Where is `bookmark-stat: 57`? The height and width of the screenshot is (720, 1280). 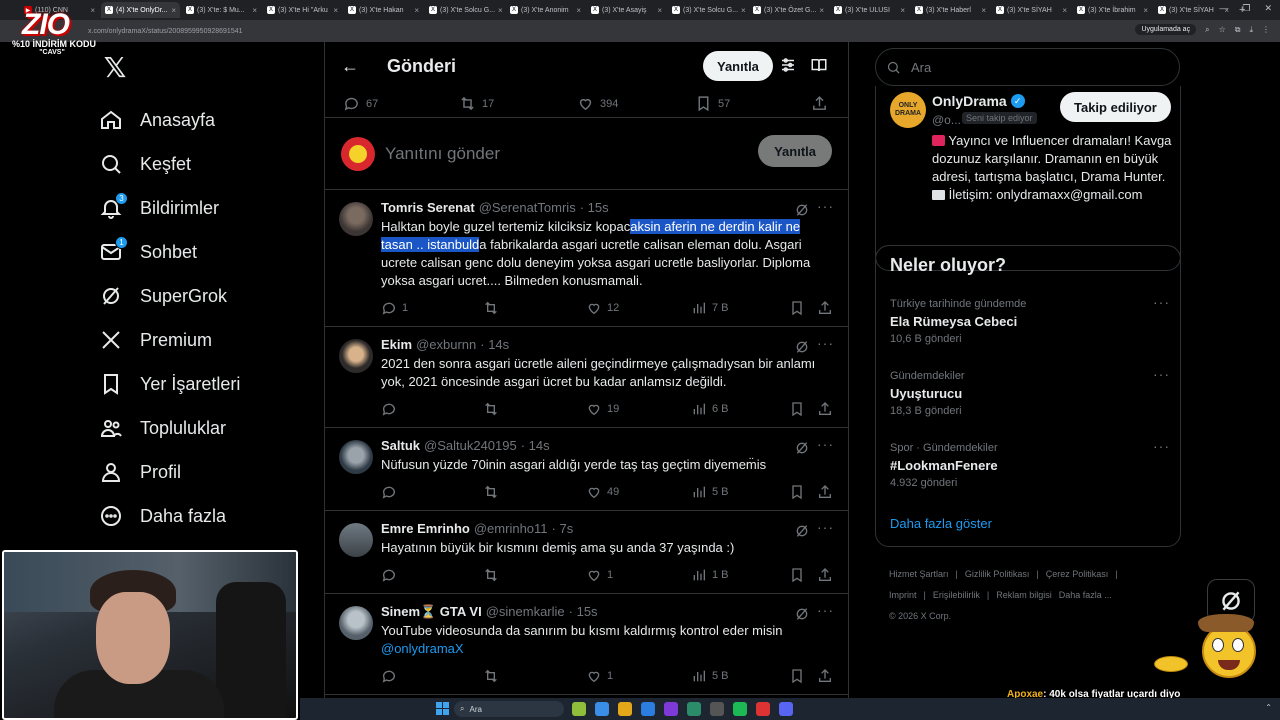 bookmark-stat: 57 is located at coordinates (712, 103).